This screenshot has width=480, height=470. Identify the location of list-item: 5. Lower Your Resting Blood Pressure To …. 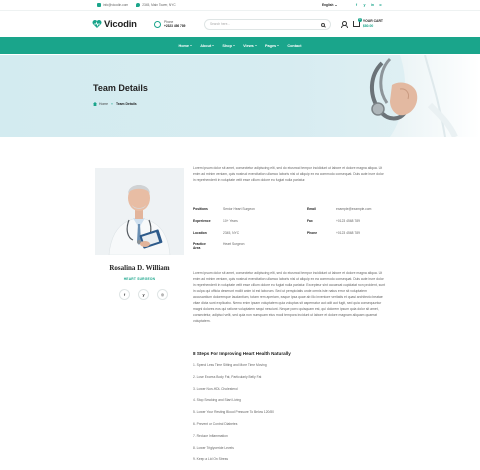
(233, 412).